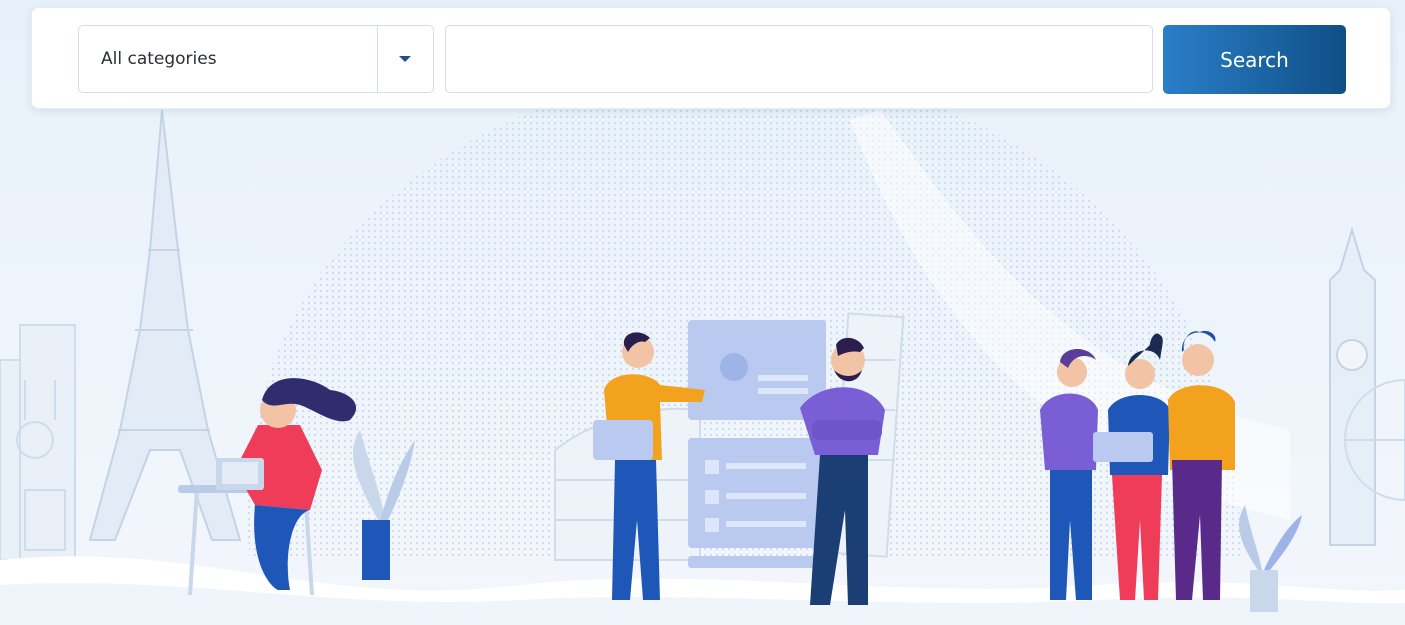 The height and width of the screenshot is (625, 1405). Describe the element at coordinates (405, 59) in the screenshot. I see `chevron-down-icon` at that location.